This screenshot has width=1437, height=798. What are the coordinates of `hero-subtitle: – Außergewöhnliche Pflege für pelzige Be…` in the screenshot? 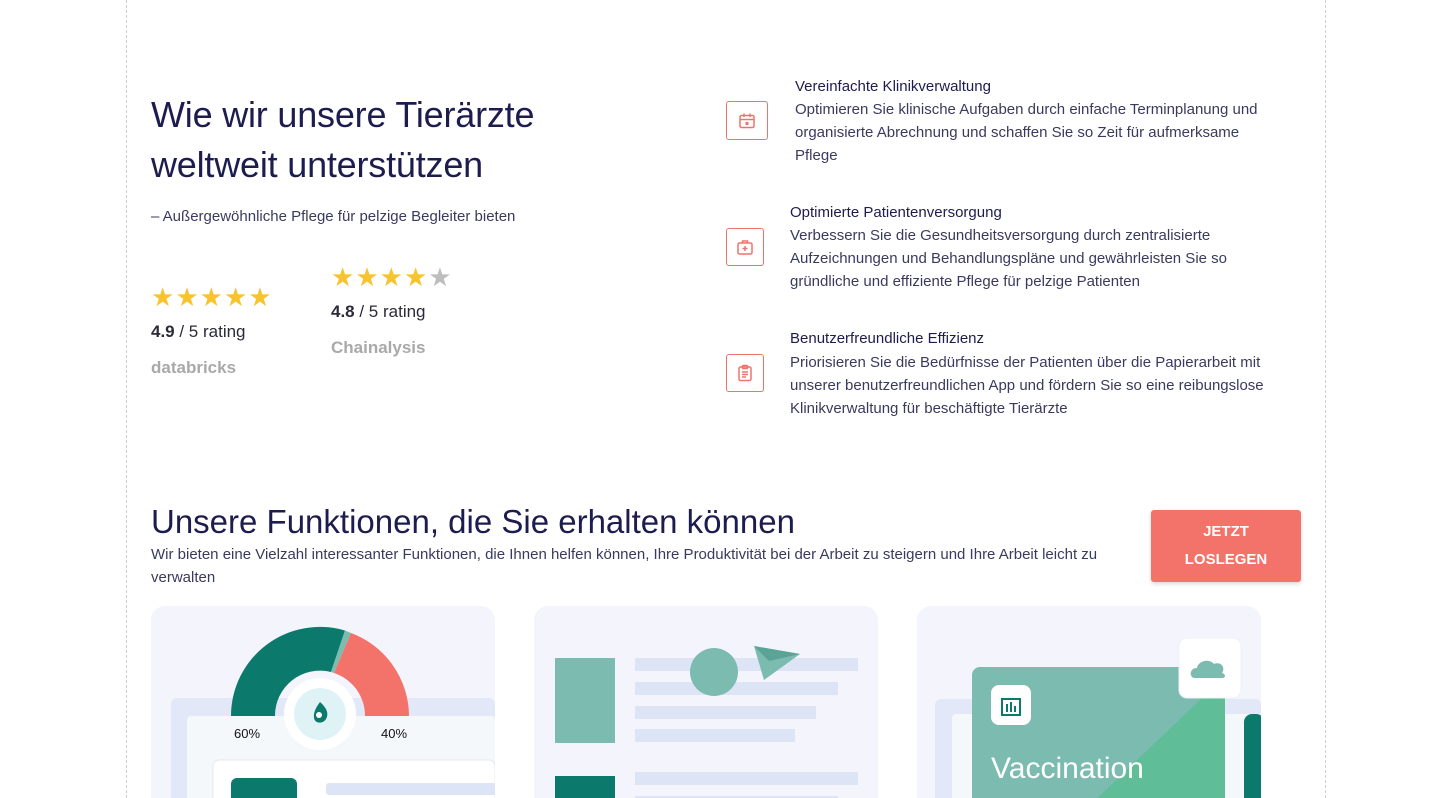 It's located at (333, 216).